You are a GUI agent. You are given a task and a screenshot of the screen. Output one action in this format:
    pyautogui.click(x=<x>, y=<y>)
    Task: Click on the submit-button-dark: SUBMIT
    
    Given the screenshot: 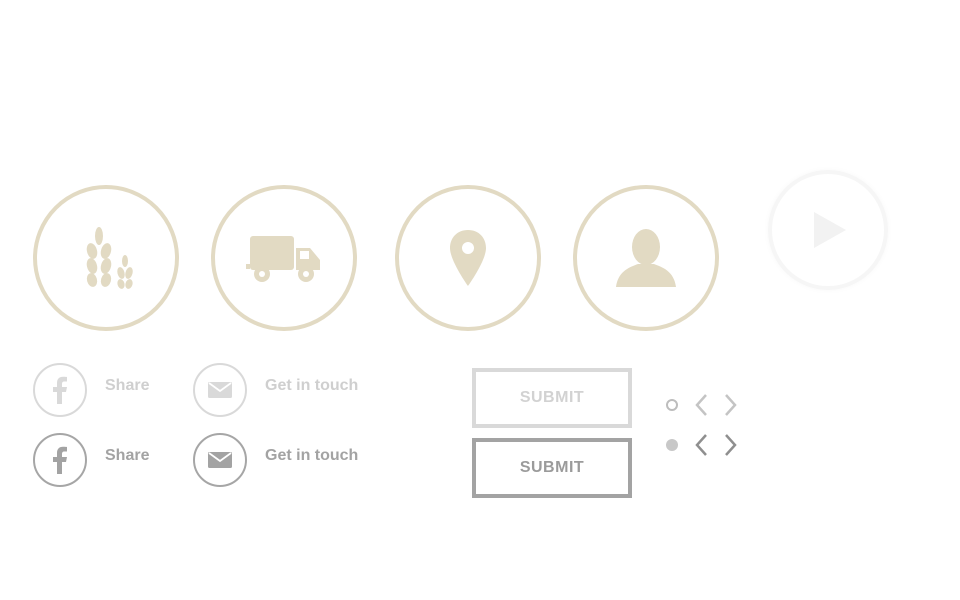 What is the action you would take?
    pyautogui.click(x=552, y=468)
    